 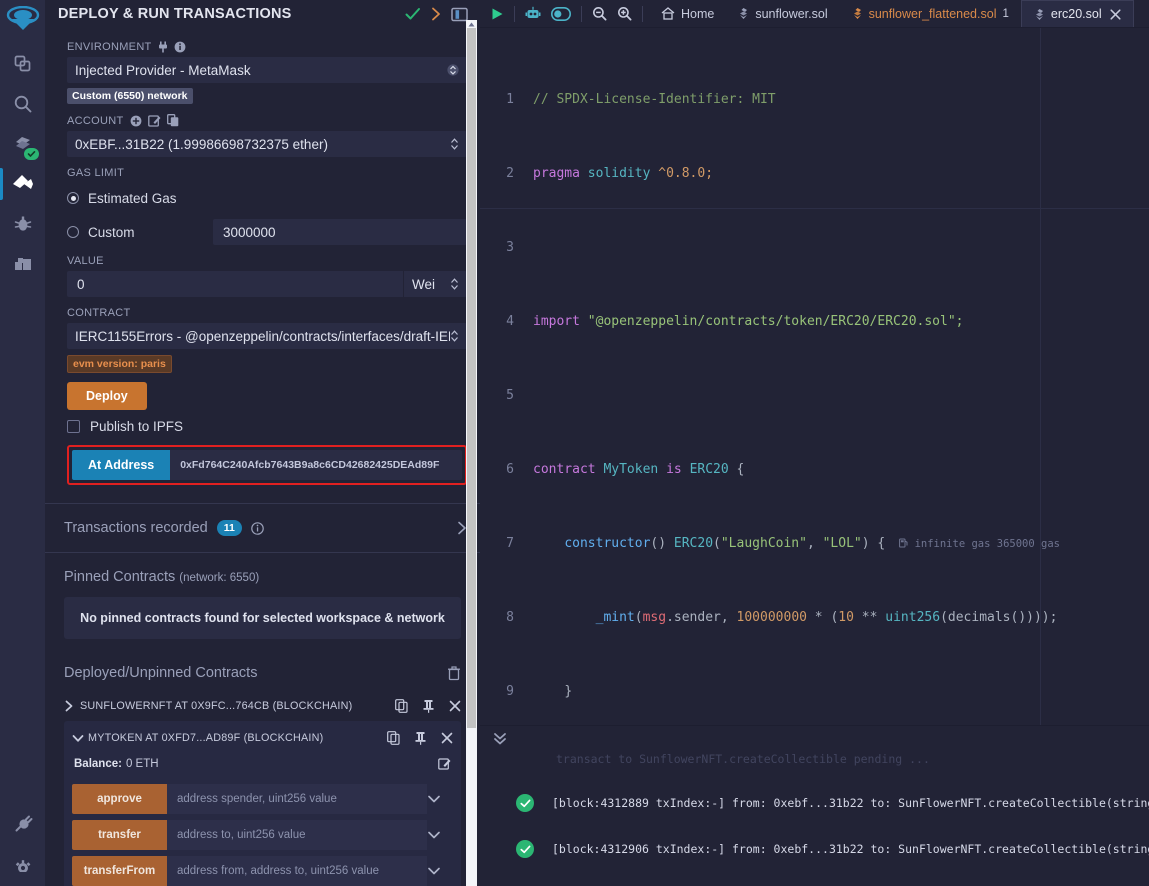 What do you see at coordinates (814, 396) in the screenshot?
I see `code-line: 5` at bounding box center [814, 396].